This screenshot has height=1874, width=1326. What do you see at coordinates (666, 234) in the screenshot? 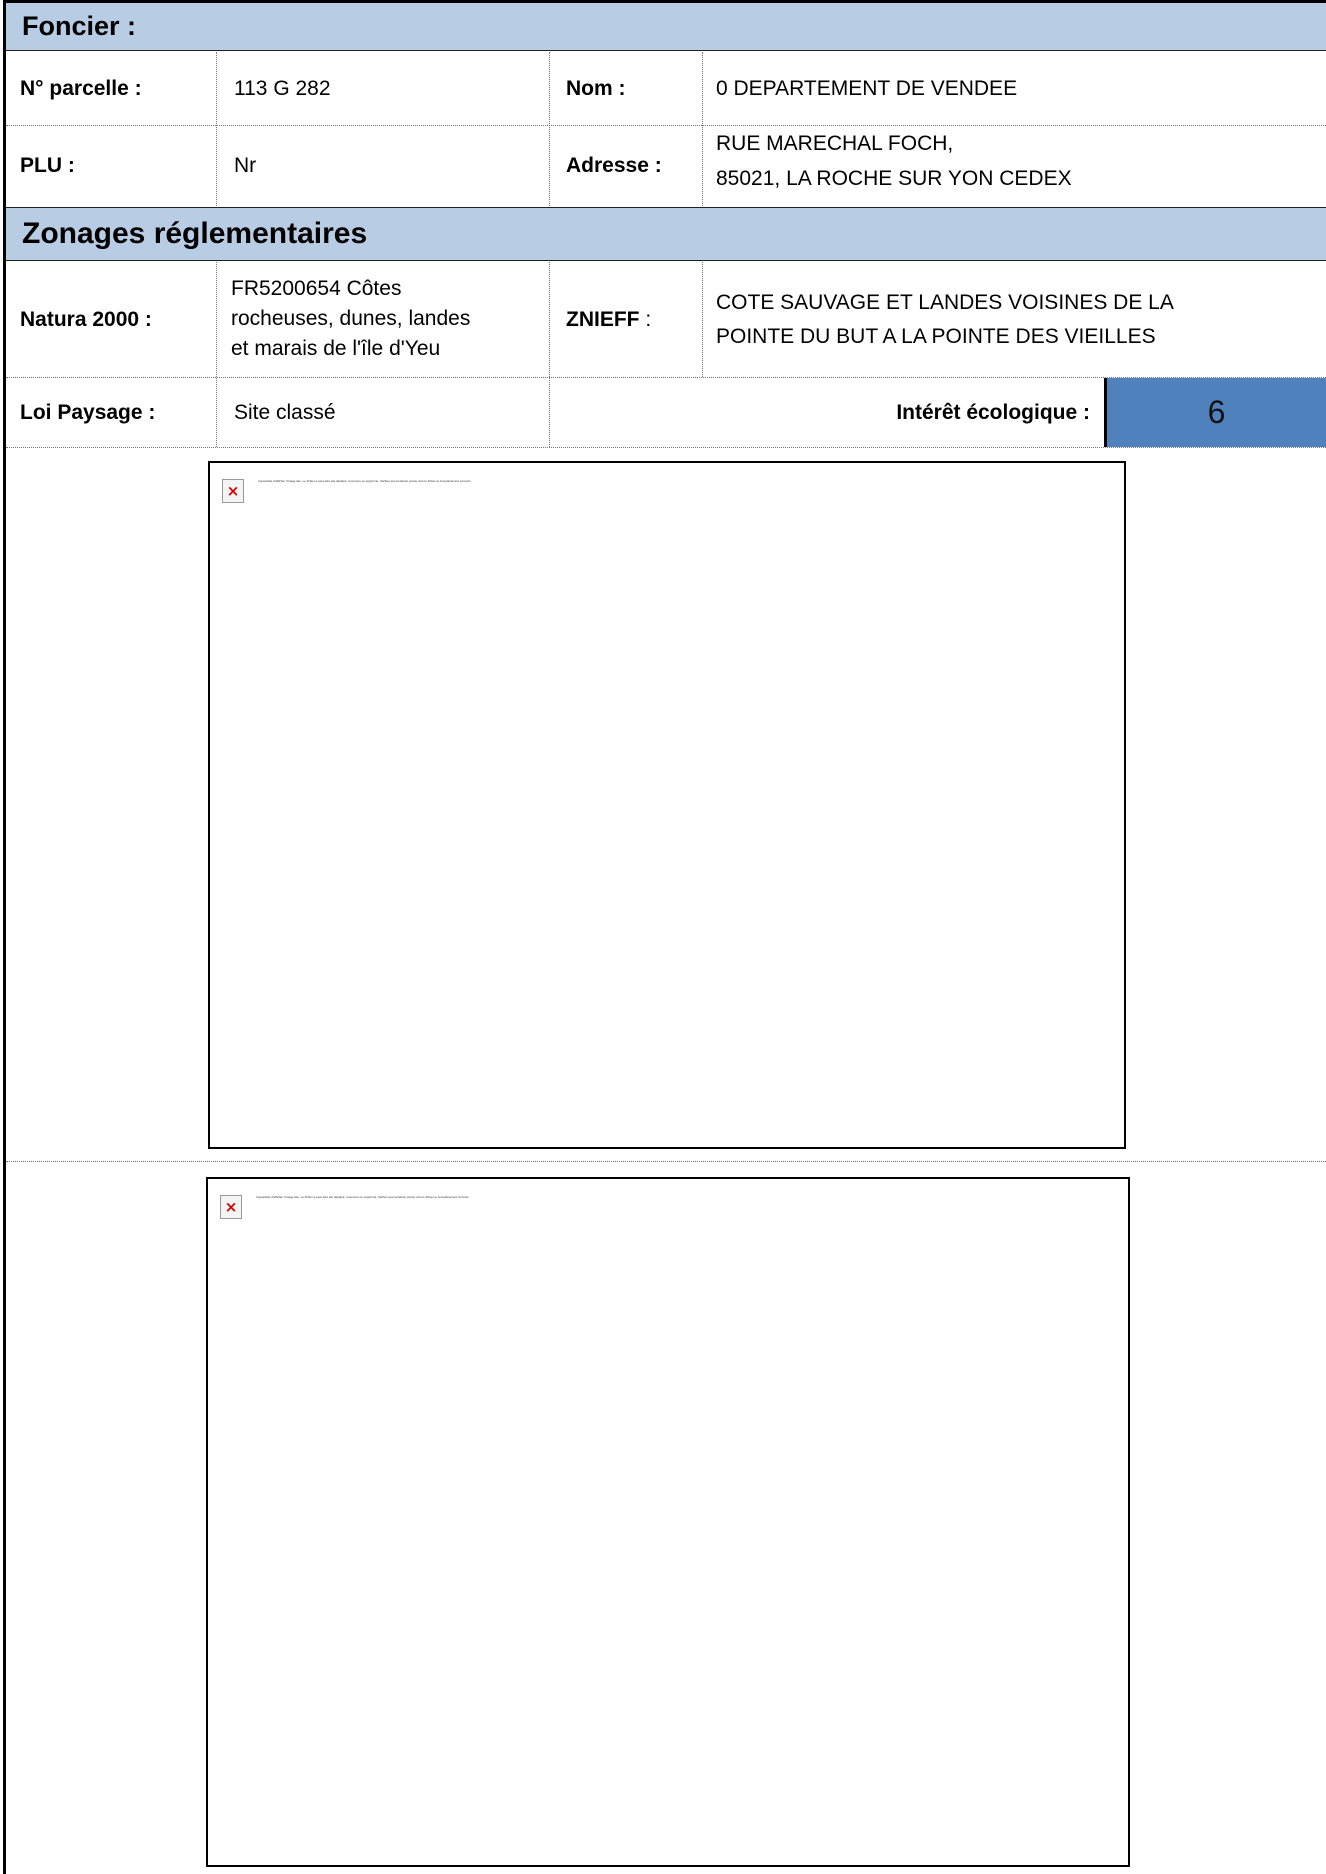
I see `zonages-header: Zonages réglementaires` at bounding box center [666, 234].